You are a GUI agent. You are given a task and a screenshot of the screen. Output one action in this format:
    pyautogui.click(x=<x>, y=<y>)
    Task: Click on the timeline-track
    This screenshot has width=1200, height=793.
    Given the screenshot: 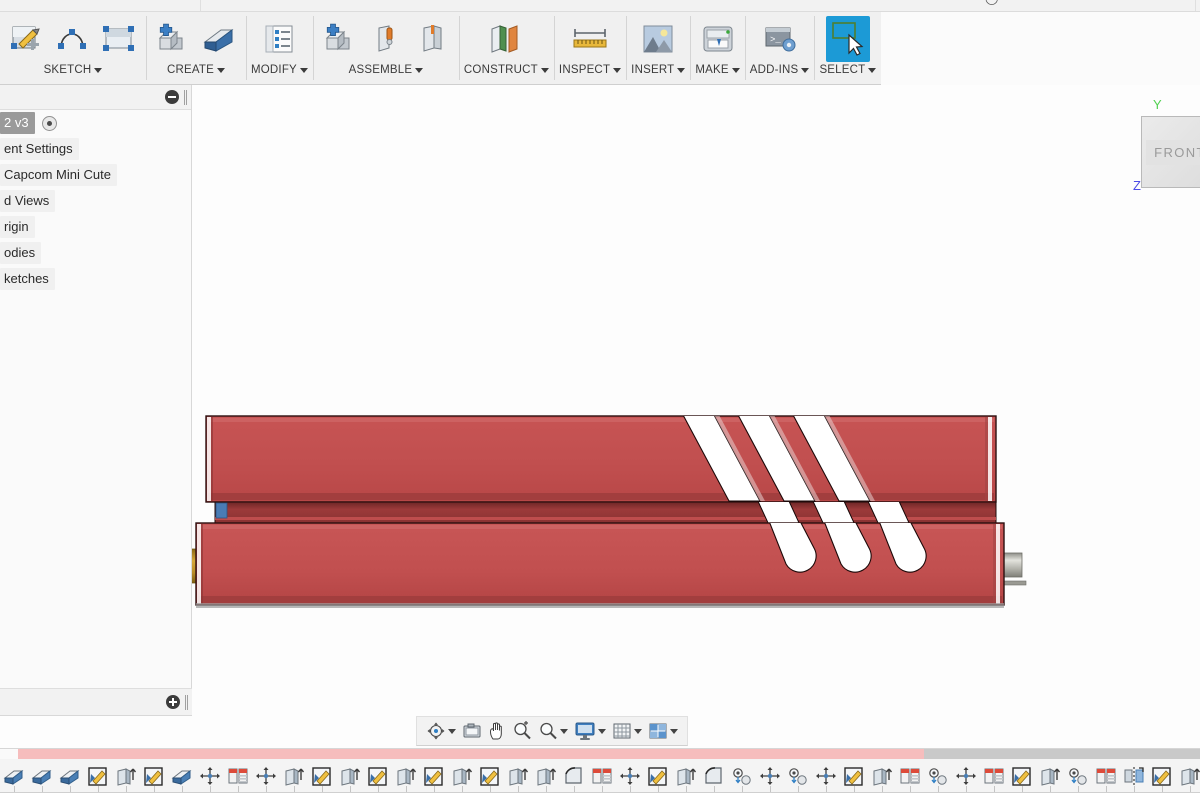 What is the action you would take?
    pyautogui.click(x=600, y=776)
    